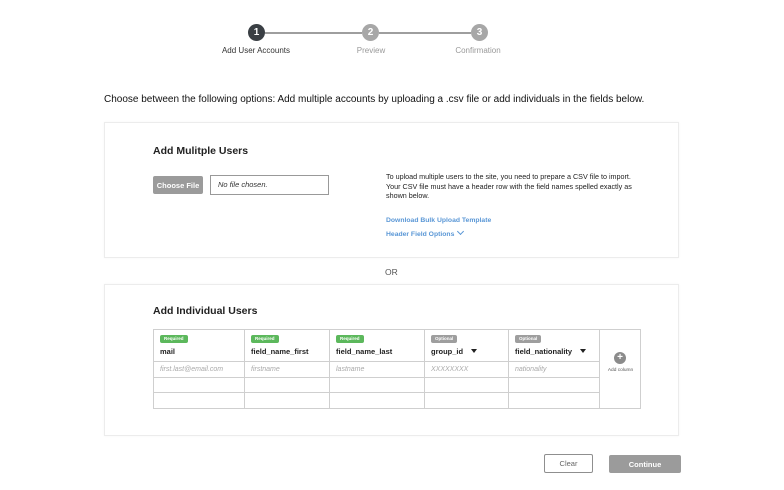 This screenshot has height=490, width=784. Describe the element at coordinates (554, 346) in the screenshot. I see `column-header: Optional field_nationality` at that location.